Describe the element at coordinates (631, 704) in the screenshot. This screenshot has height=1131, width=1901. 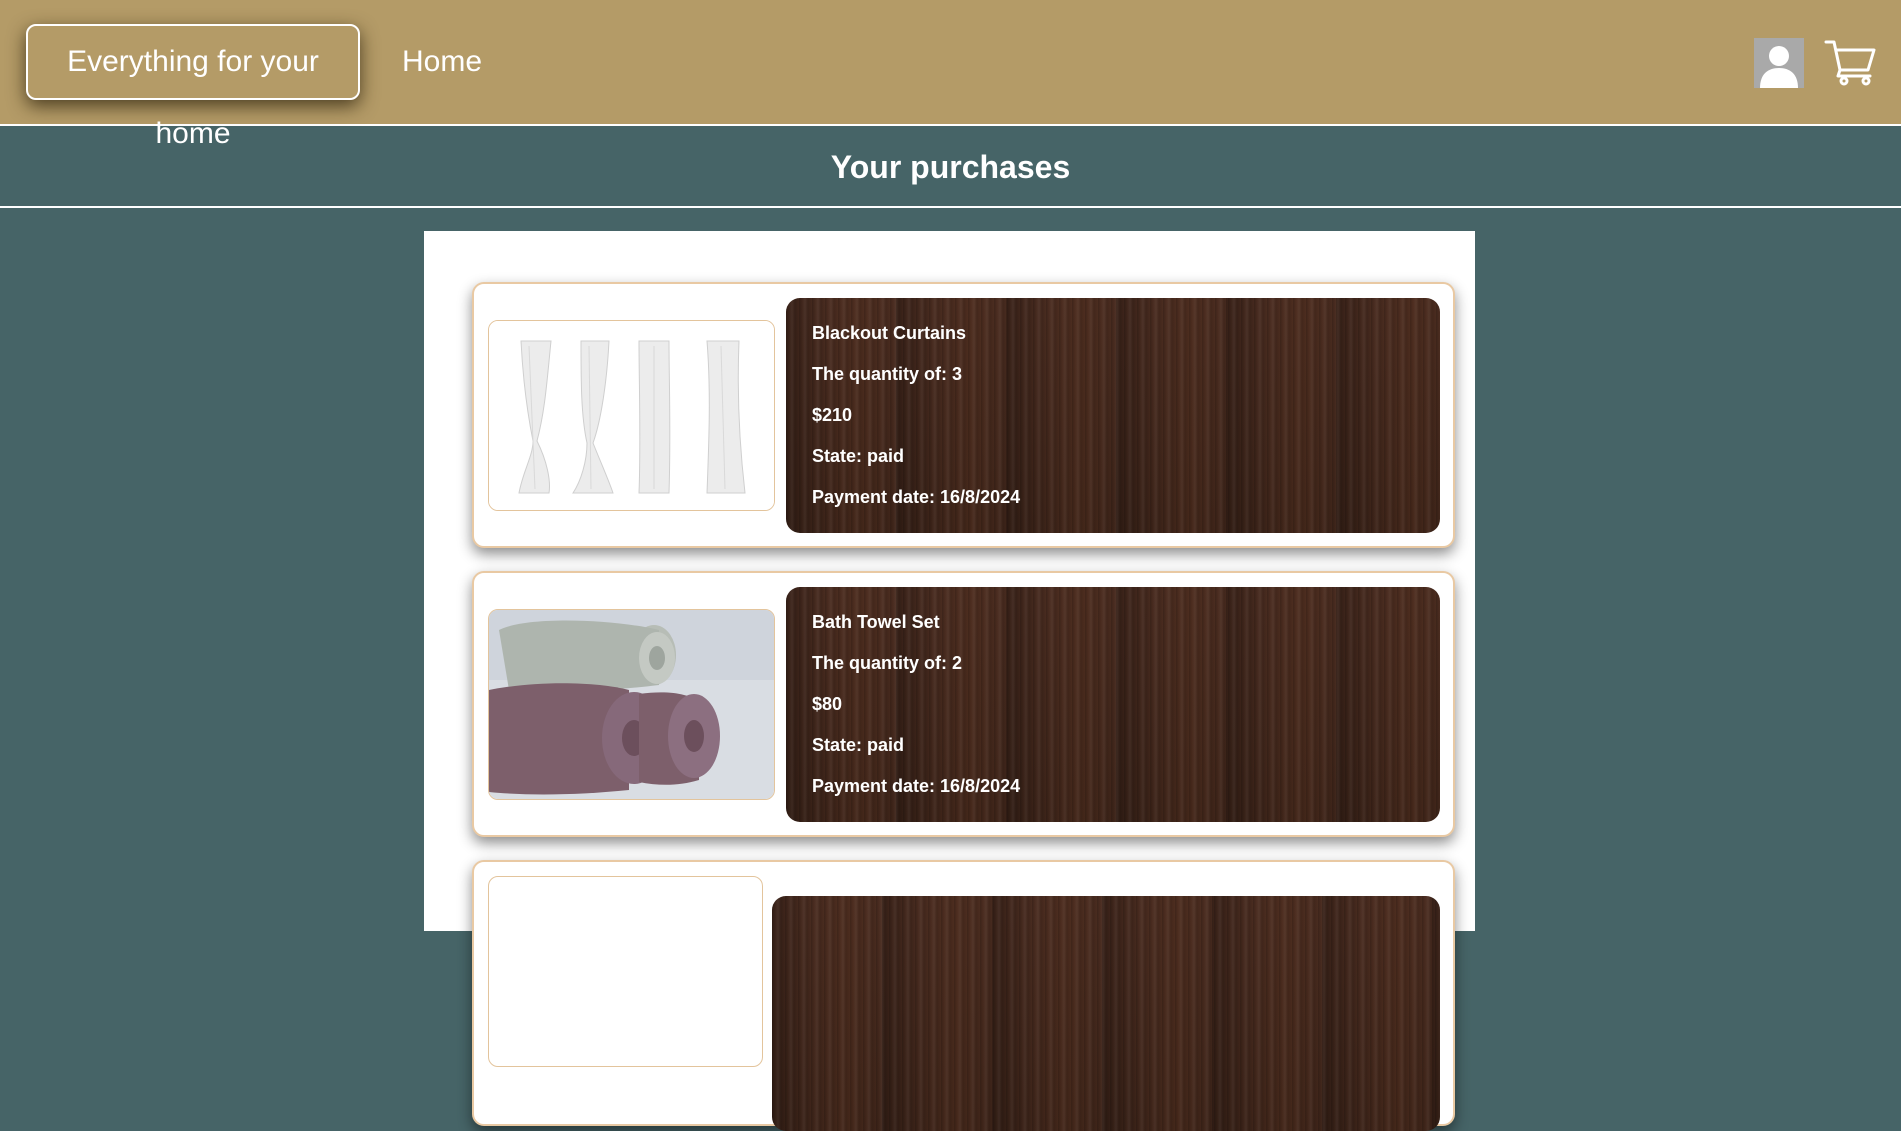
I see `product-image-towels` at that location.